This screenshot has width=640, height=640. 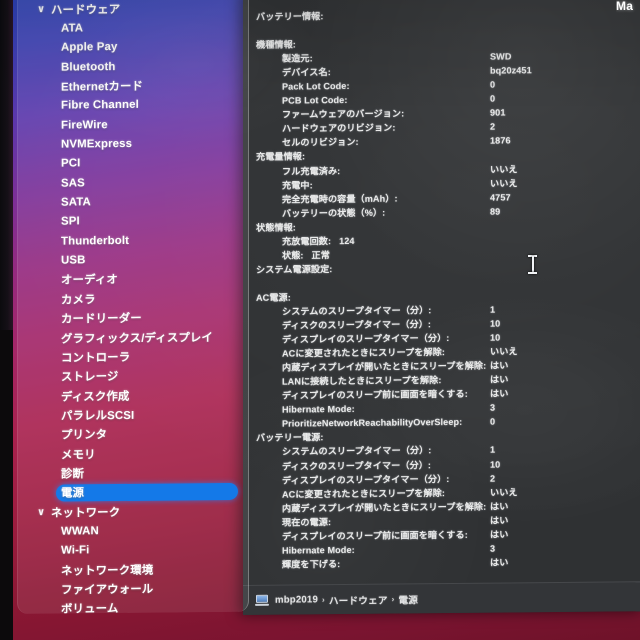 I want to click on sidebar-item-label: Bluetooth, so click(x=88, y=67).